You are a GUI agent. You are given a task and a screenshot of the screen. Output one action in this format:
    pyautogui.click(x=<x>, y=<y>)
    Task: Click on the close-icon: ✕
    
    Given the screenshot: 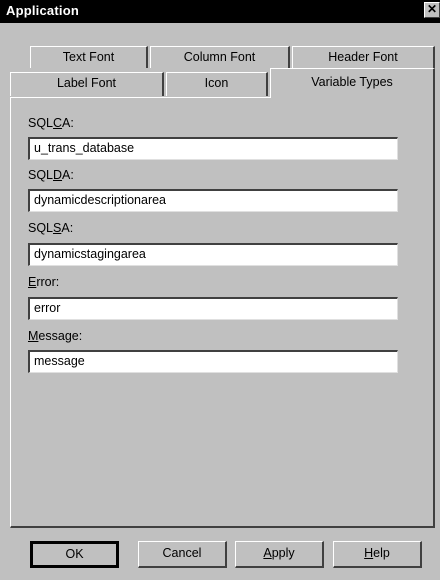 What is the action you would take?
    pyautogui.click(x=432, y=9)
    